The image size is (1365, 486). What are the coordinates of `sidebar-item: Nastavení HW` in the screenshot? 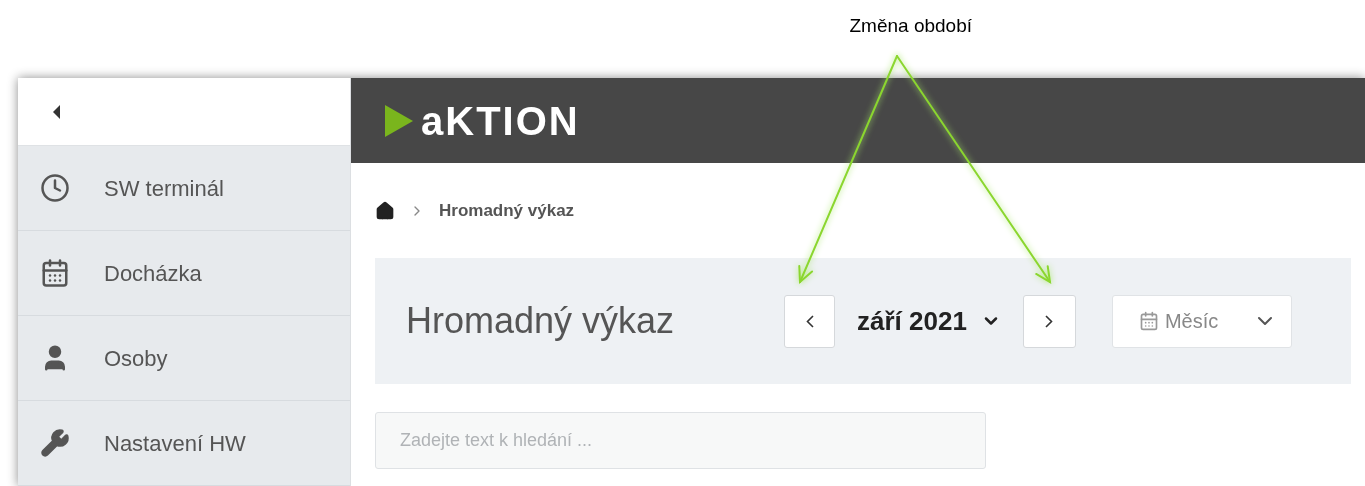 It's located at (184, 443).